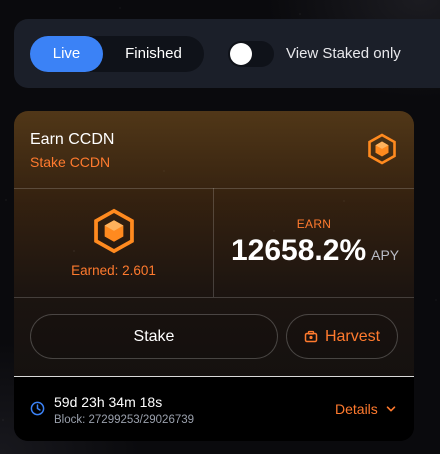 The width and height of the screenshot is (440, 454). What do you see at coordinates (113, 270) in the screenshot?
I see `earned-amount: Earned: 2.601` at bounding box center [113, 270].